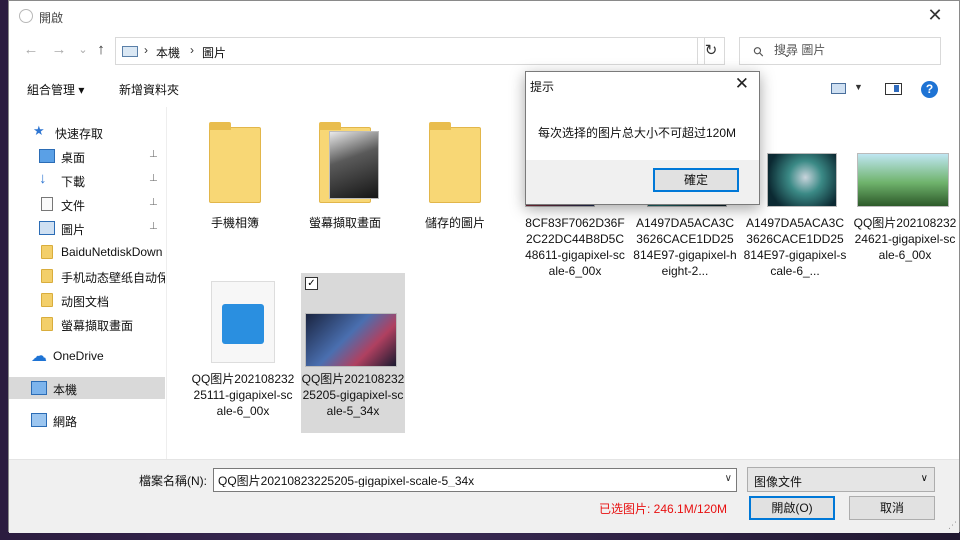 This screenshot has width=960, height=540. What do you see at coordinates (484, 88) in the screenshot?
I see `command-bar: 組合管理 ▾ 新增資料夾 ▼ ?` at bounding box center [484, 88].